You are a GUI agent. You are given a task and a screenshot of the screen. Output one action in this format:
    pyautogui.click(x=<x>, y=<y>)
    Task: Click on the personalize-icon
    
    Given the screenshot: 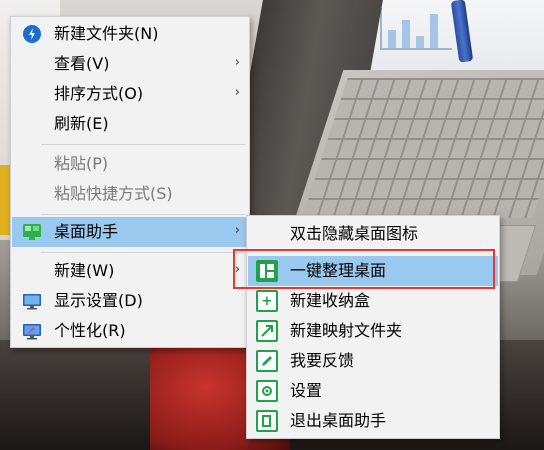 What is the action you would take?
    pyautogui.click(x=32, y=331)
    